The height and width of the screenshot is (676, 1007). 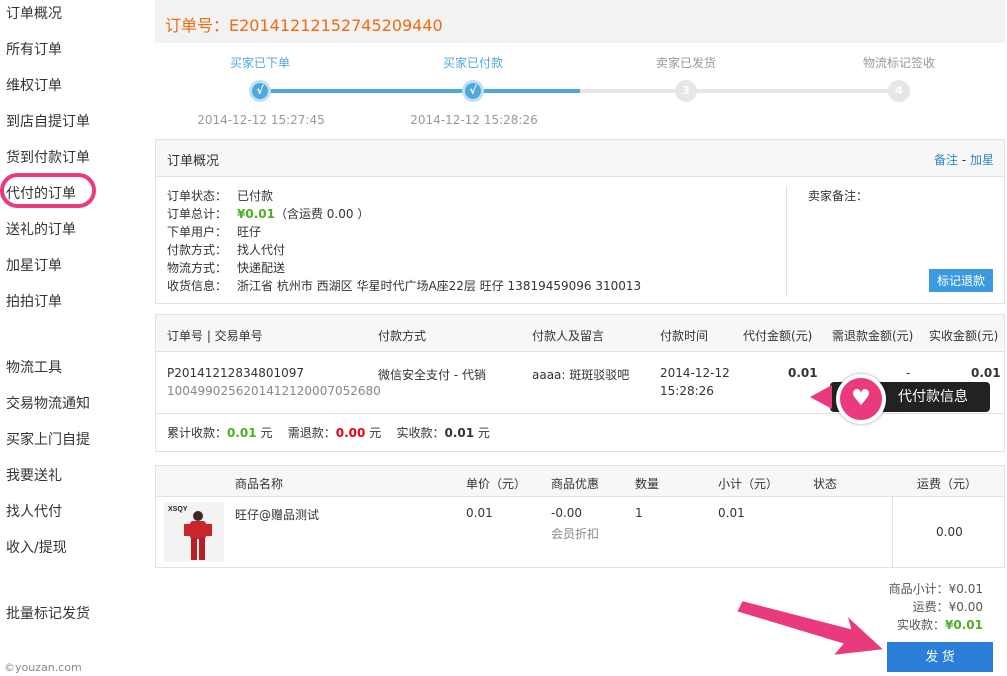 What do you see at coordinates (686, 91) in the screenshot?
I see `step-dot-shipped: 3` at bounding box center [686, 91].